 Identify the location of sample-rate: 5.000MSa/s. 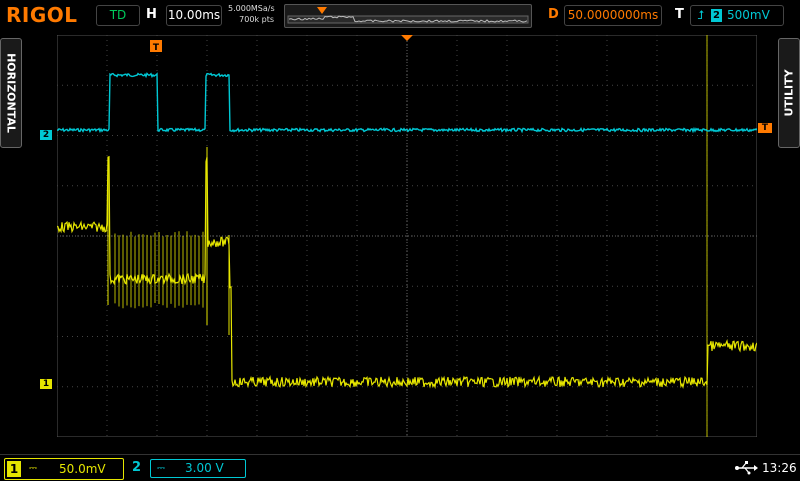
(251, 8).